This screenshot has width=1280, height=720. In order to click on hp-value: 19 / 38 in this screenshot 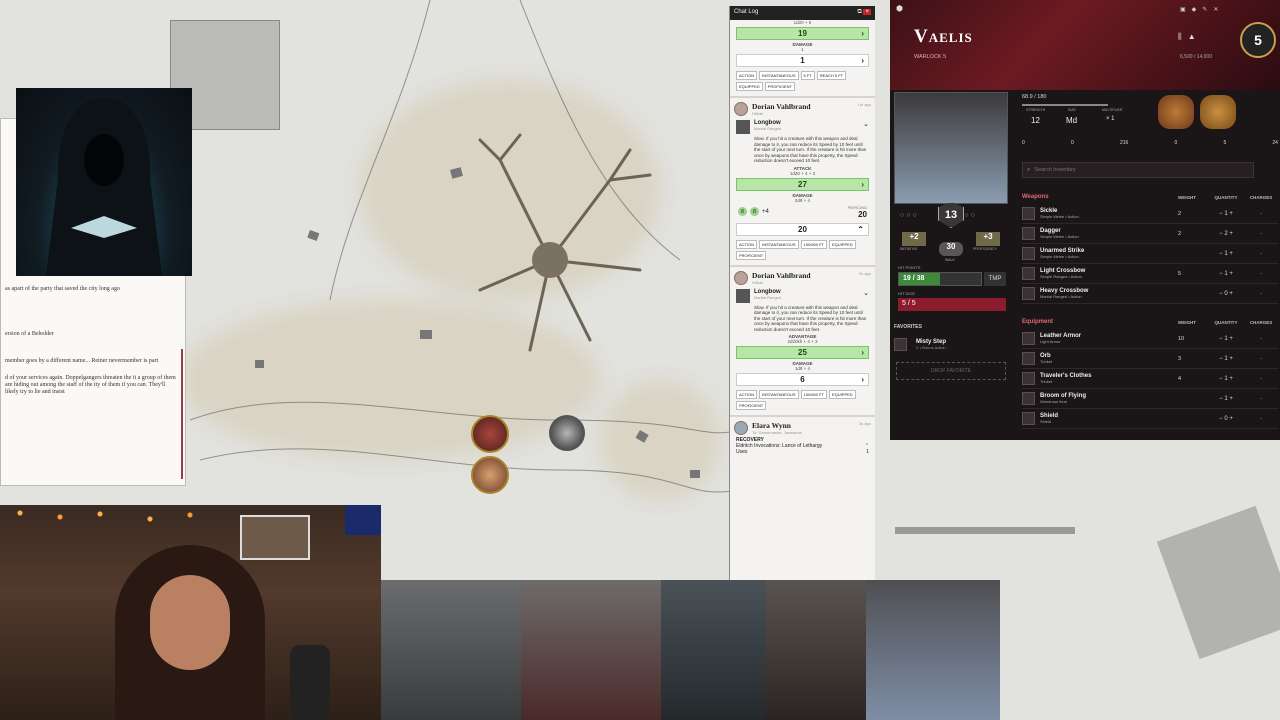, I will do `click(914, 278)`.